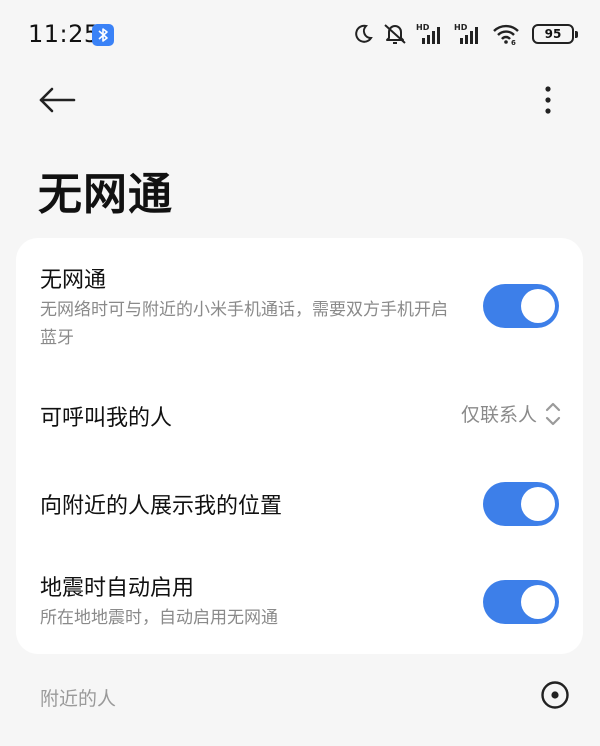  Describe the element at coordinates (161, 506) in the screenshot. I see `setting-title: 向附近的人展示我的位置` at that location.